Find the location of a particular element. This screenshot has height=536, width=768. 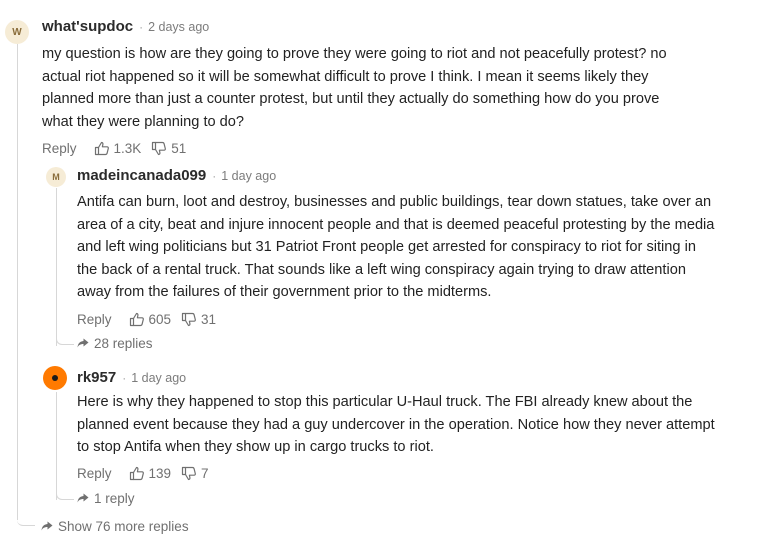

downvote-button: 7 is located at coordinates (195, 473).